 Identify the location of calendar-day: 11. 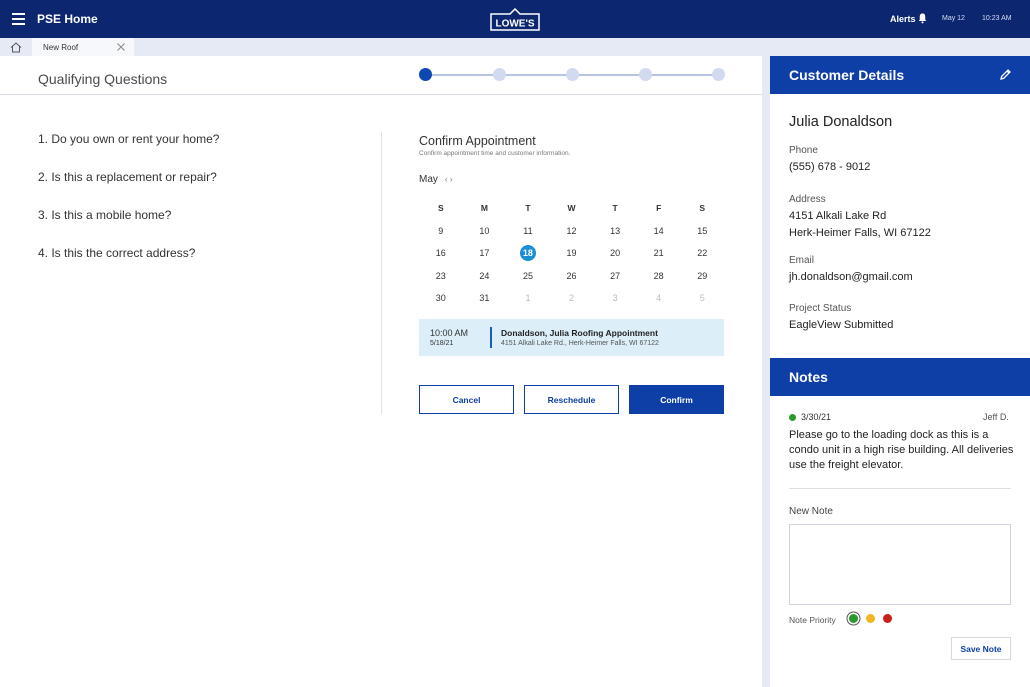
(528, 231).